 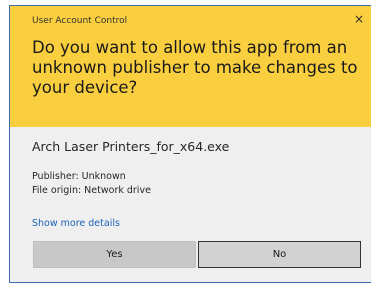 I want to click on app-name: Arch Laser Printers_for_x64.exe, so click(x=131, y=146).